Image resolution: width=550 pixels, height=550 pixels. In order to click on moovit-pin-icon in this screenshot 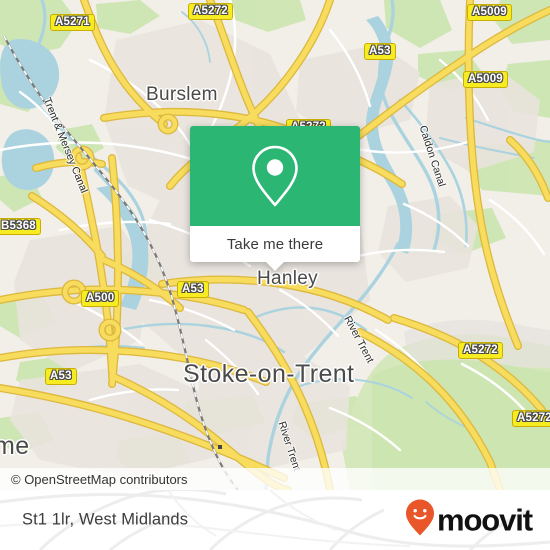, I will do `click(420, 520)`.